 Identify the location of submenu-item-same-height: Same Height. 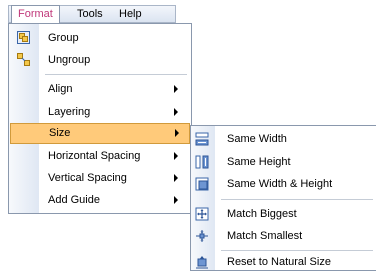
(283, 162).